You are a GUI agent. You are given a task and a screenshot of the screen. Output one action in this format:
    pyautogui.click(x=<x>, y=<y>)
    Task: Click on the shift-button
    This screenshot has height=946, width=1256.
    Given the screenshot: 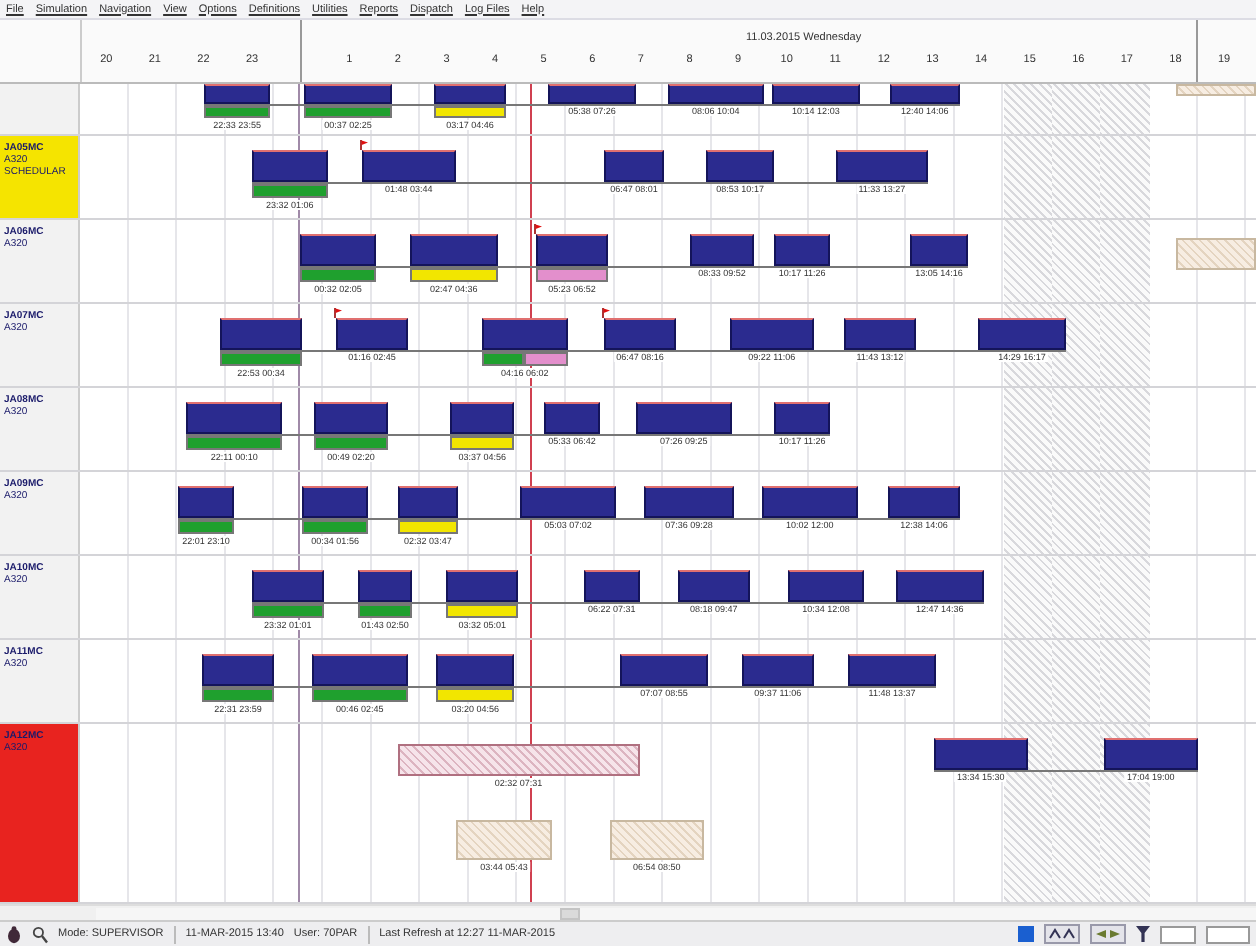 What is the action you would take?
    pyautogui.click(x=1108, y=934)
    